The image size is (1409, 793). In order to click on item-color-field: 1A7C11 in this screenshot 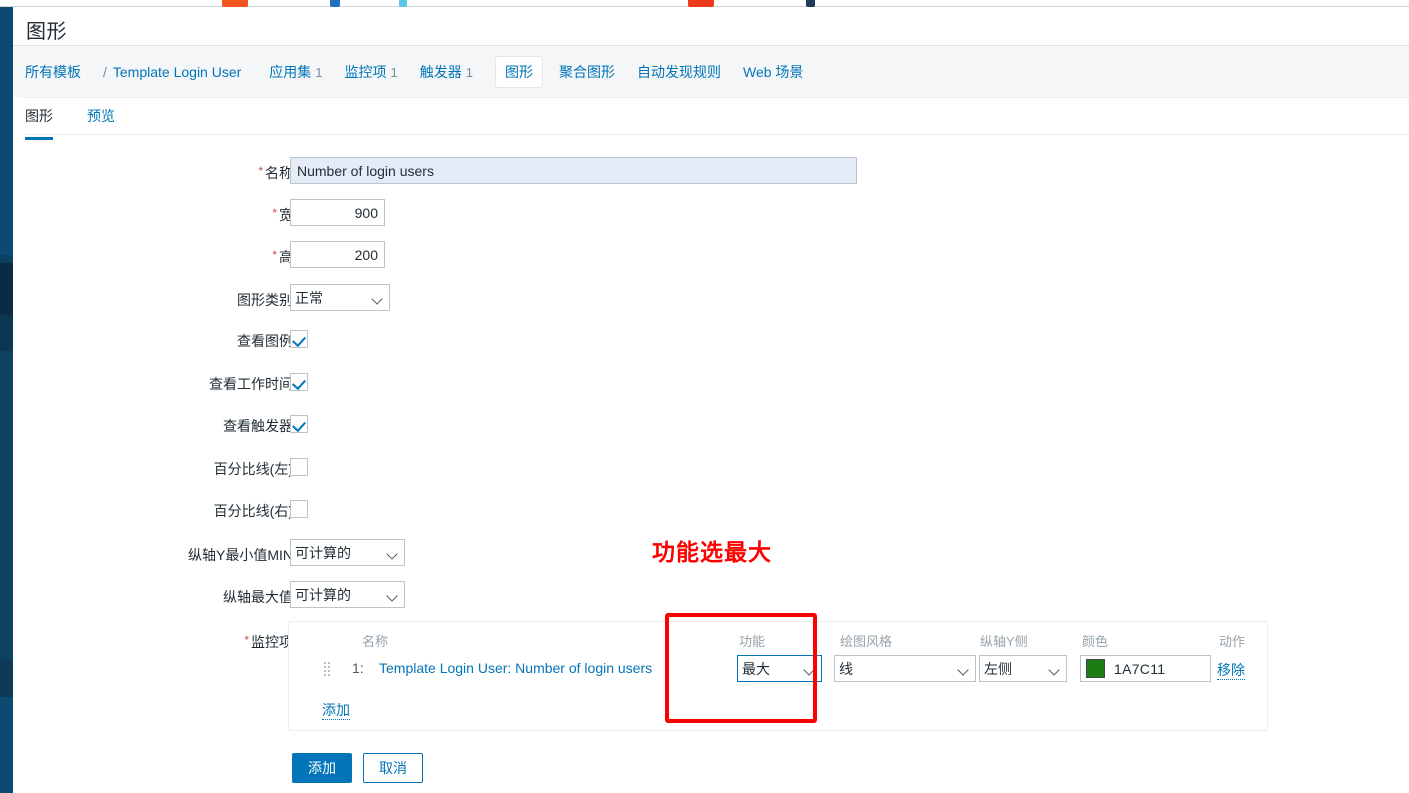, I will do `click(1145, 668)`.